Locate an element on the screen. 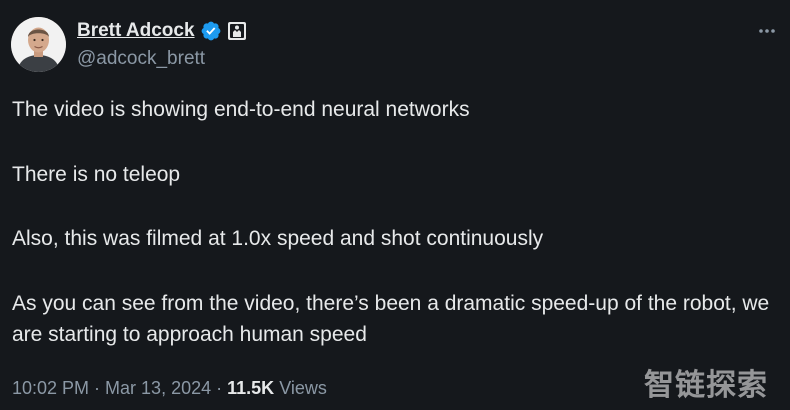  more-button is located at coordinates (767, 31).